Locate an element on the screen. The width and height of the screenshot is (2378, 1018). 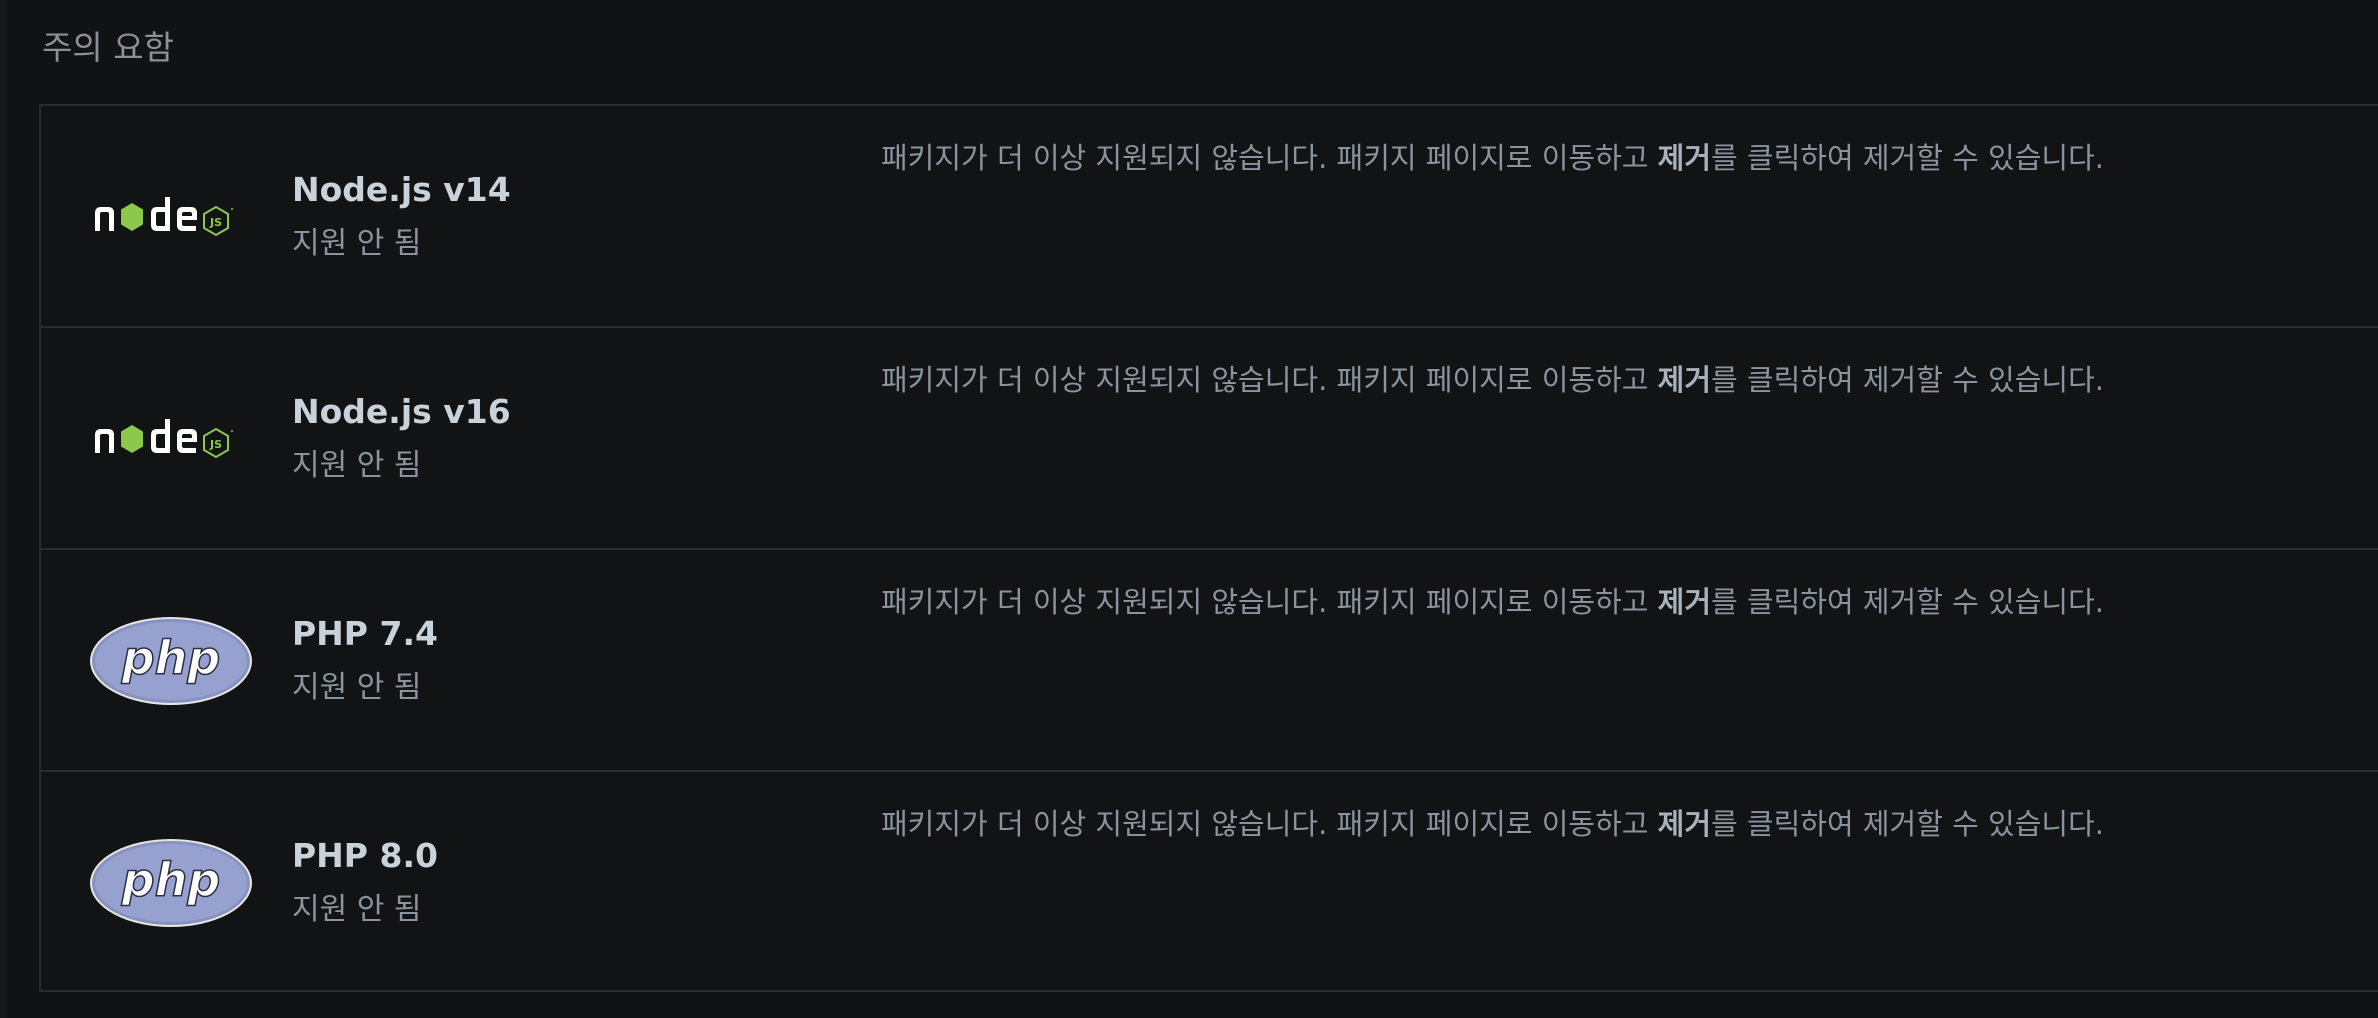
section-title: 주의 요함 is located at coordinates (108, 47).